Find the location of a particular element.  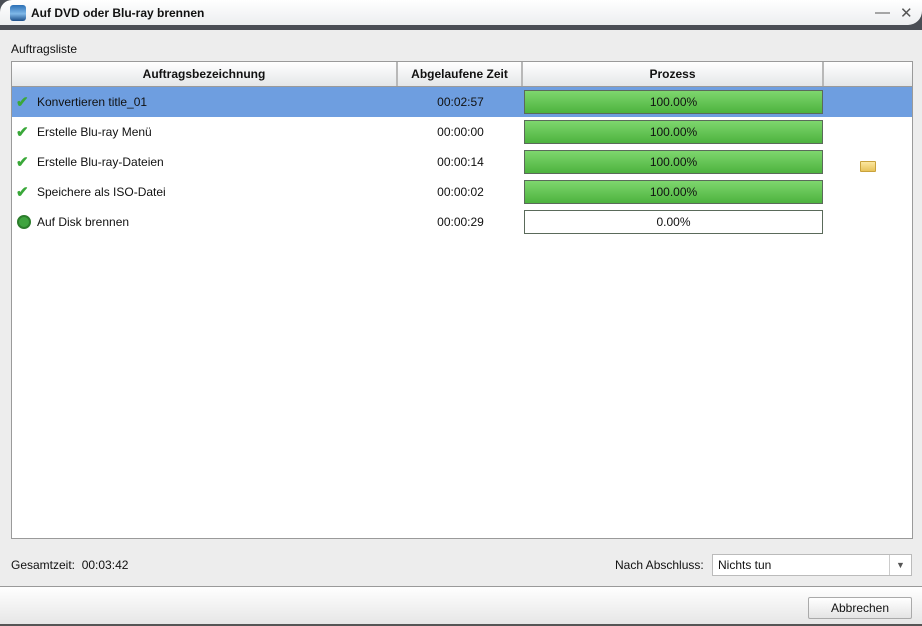

column-header-progress: Prozess is located at coordinates (673, 74).